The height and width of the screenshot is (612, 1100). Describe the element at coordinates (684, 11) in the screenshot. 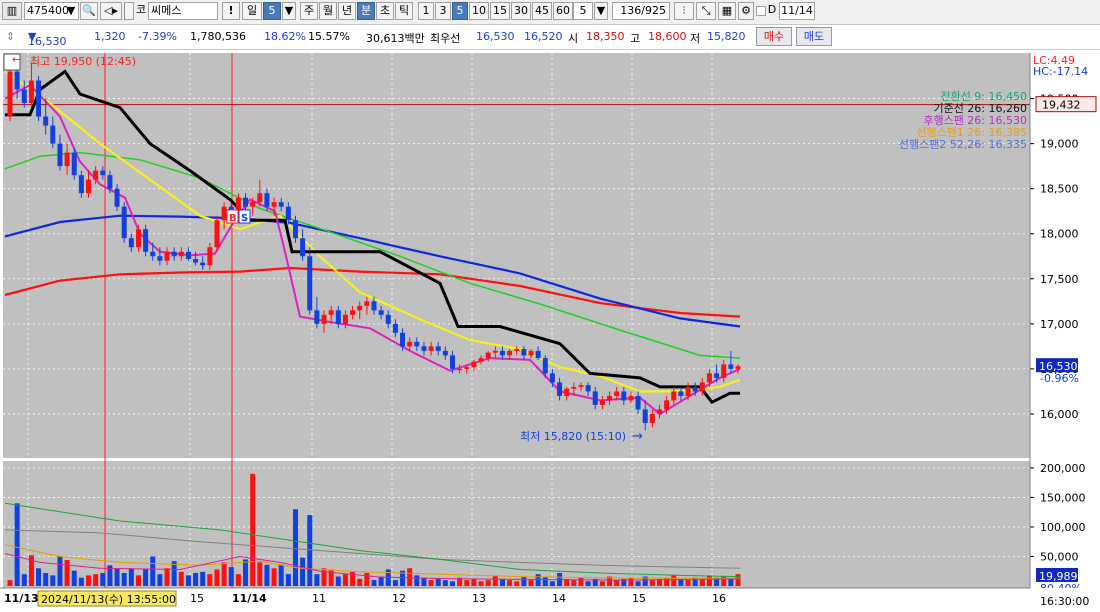

I see `candle-icon: ⫶` at that location.